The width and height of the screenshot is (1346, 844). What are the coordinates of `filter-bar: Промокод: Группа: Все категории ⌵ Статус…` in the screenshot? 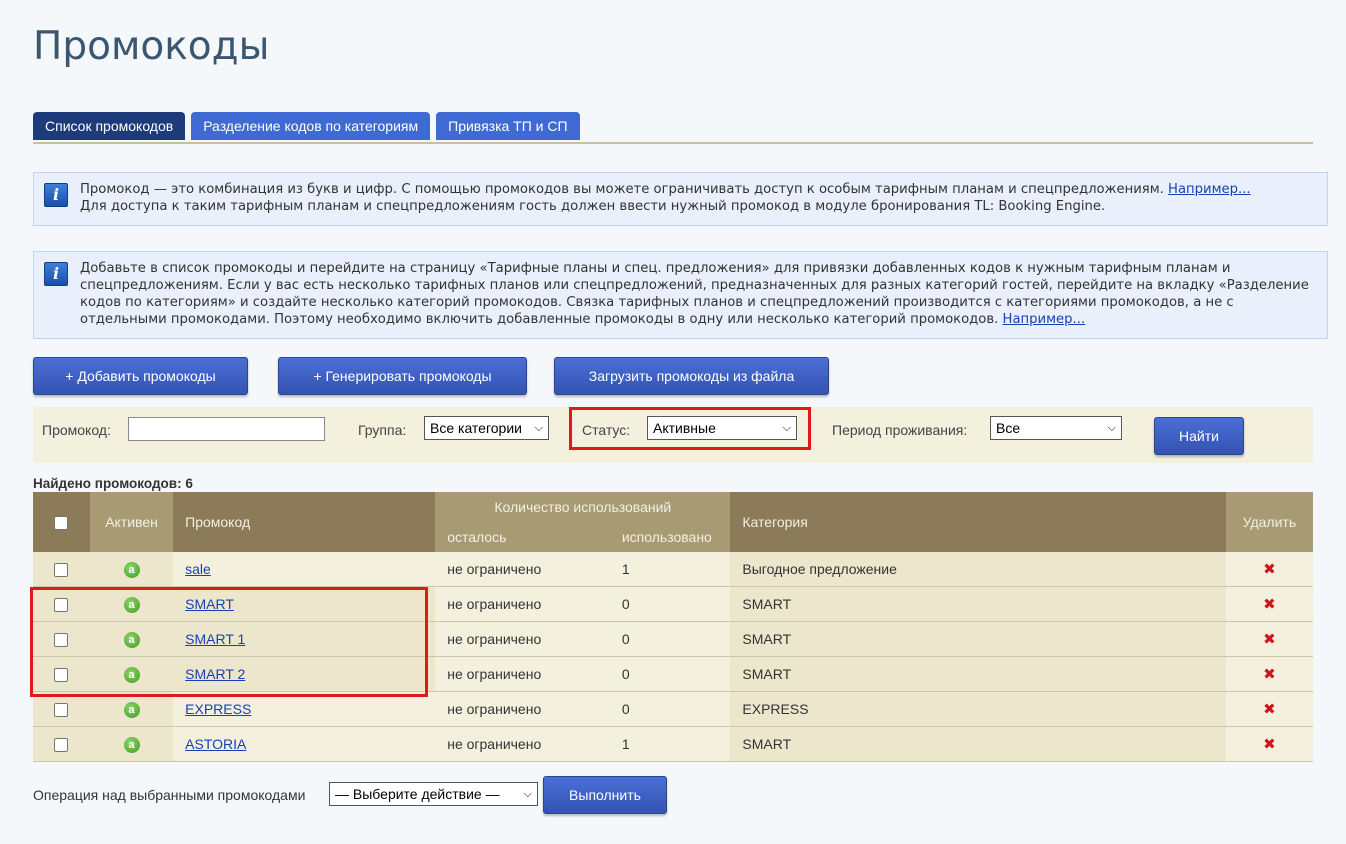 It's located at (673, 435).